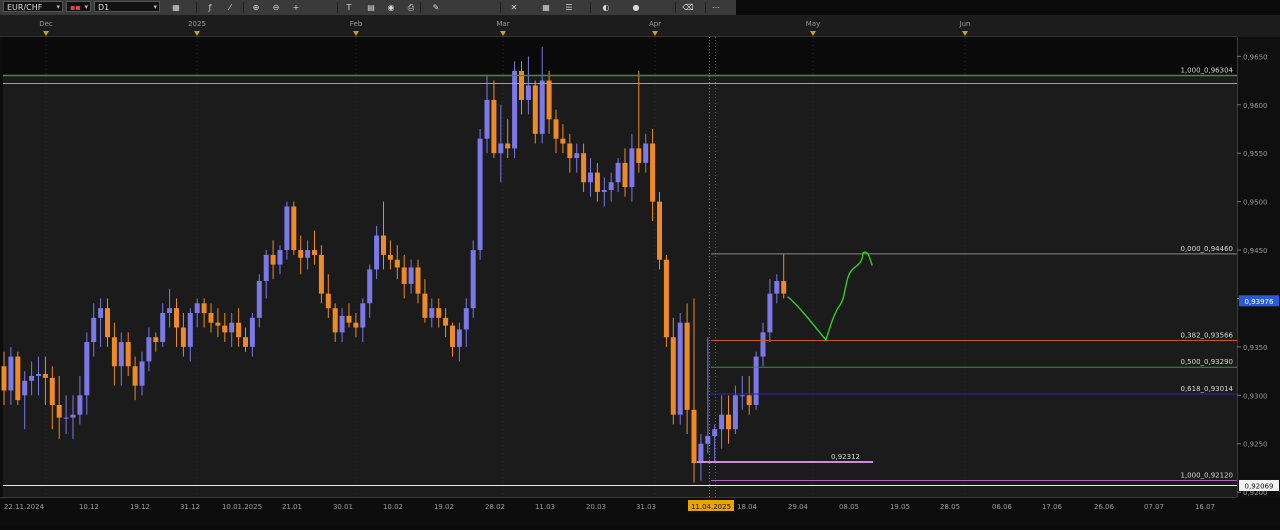 The width and height of the screenshot is (1280, 530). What do you see at coordinates (25, 7) in the screenshot?
I see `symbol-label: EUR/CHF` at bounding box center [25, 7].